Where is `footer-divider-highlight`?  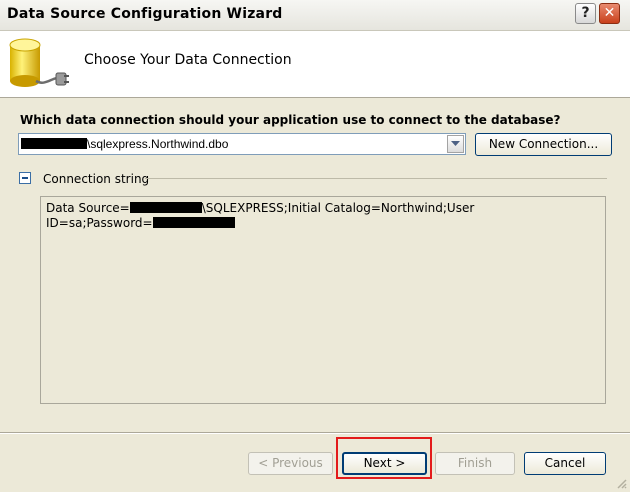 footer-divider-highlight is located at coordinates (315, 433).